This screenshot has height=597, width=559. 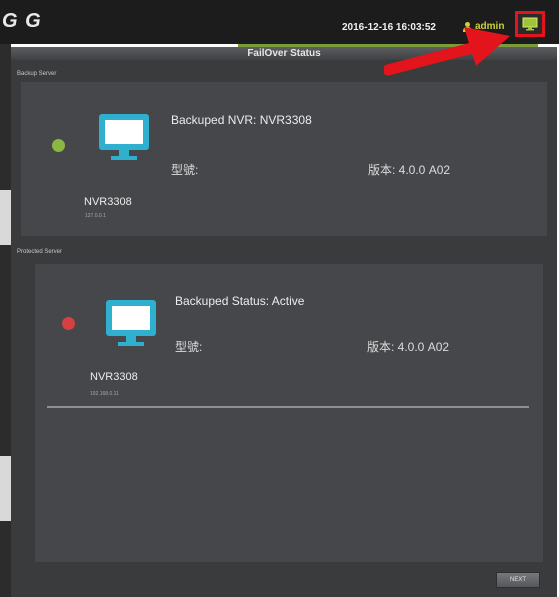 I want to click on divider, so click(x=288, y=407).